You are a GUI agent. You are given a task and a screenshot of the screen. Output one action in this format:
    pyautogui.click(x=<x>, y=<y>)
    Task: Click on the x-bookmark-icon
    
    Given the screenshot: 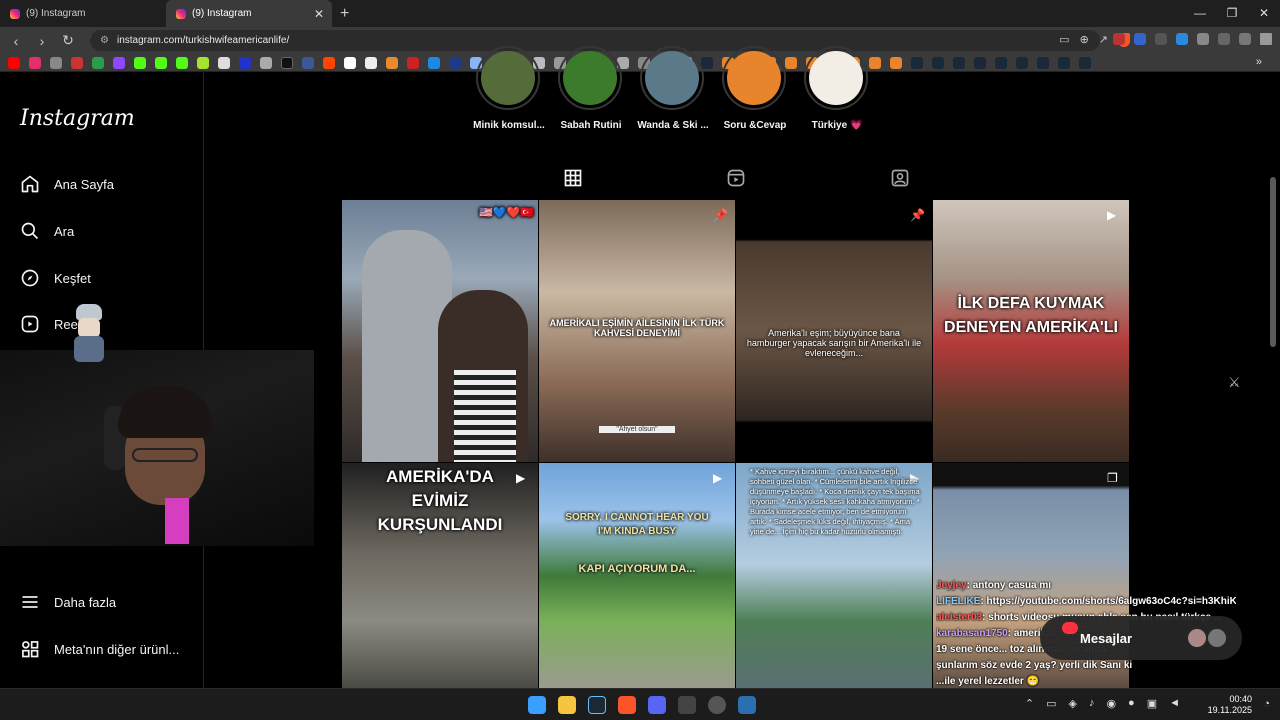 What is the action you would take?
    pyautogui.click(x=287, y=62)
    